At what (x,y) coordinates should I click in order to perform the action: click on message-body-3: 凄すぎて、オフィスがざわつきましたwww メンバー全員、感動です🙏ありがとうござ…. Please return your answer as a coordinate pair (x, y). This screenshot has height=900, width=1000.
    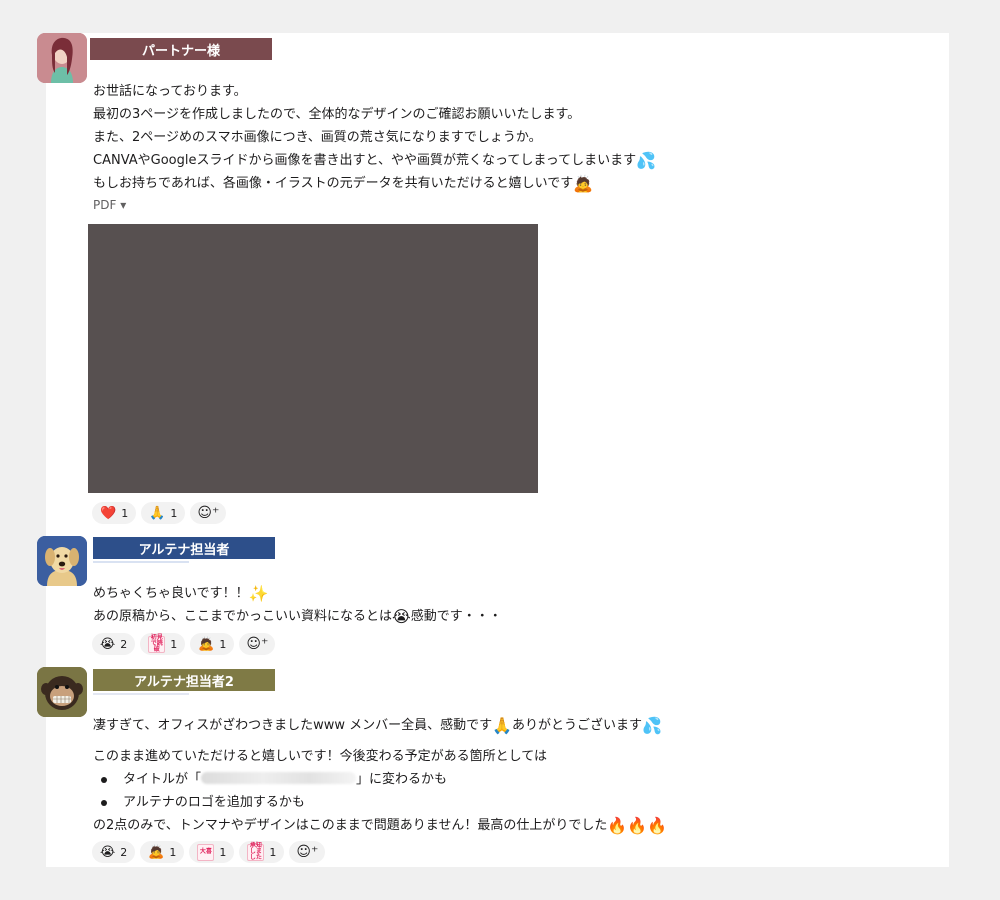
    Looking at the image, I should click on (380, 775).